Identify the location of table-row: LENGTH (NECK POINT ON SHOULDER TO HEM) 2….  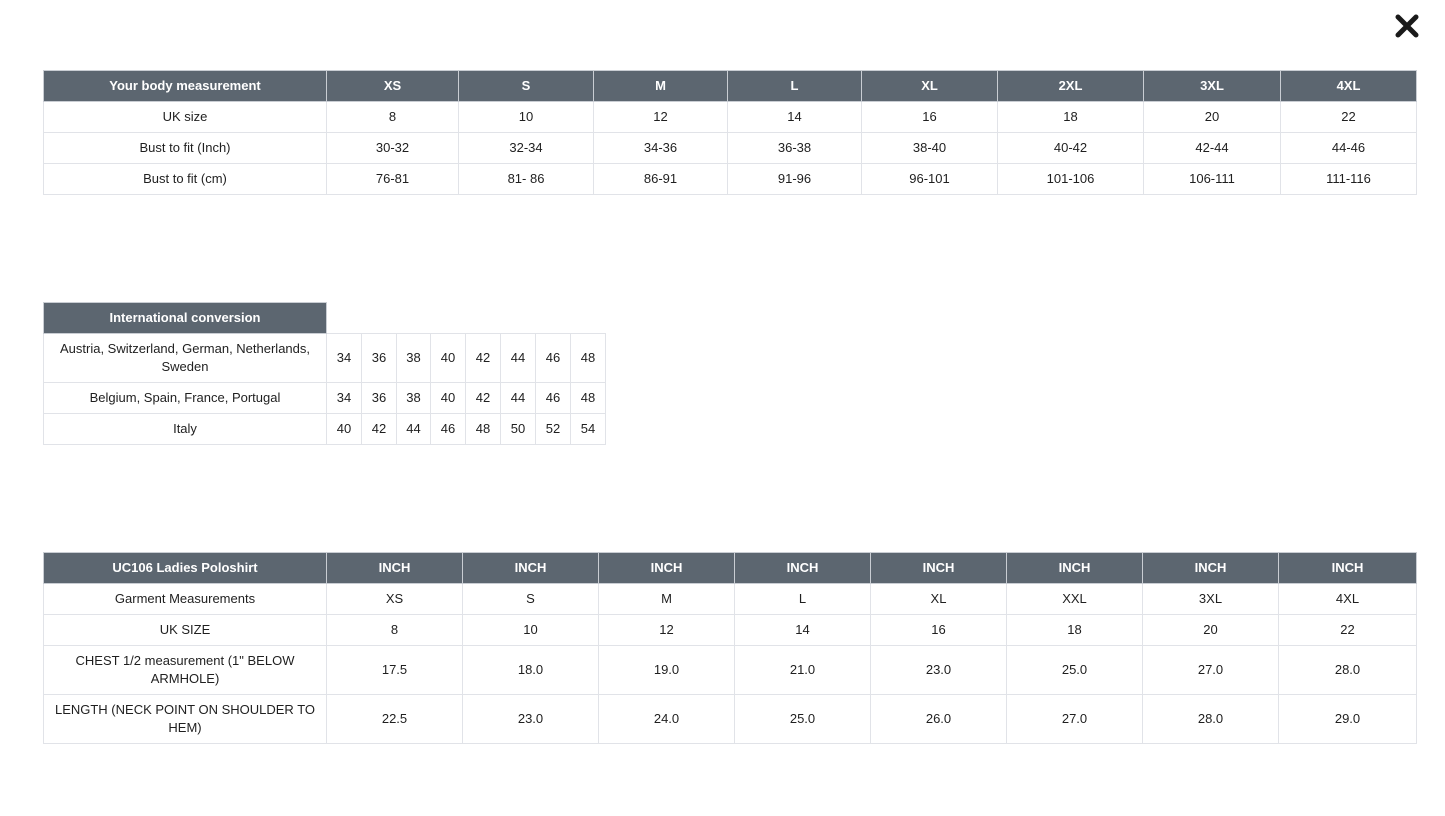
(730, 719).